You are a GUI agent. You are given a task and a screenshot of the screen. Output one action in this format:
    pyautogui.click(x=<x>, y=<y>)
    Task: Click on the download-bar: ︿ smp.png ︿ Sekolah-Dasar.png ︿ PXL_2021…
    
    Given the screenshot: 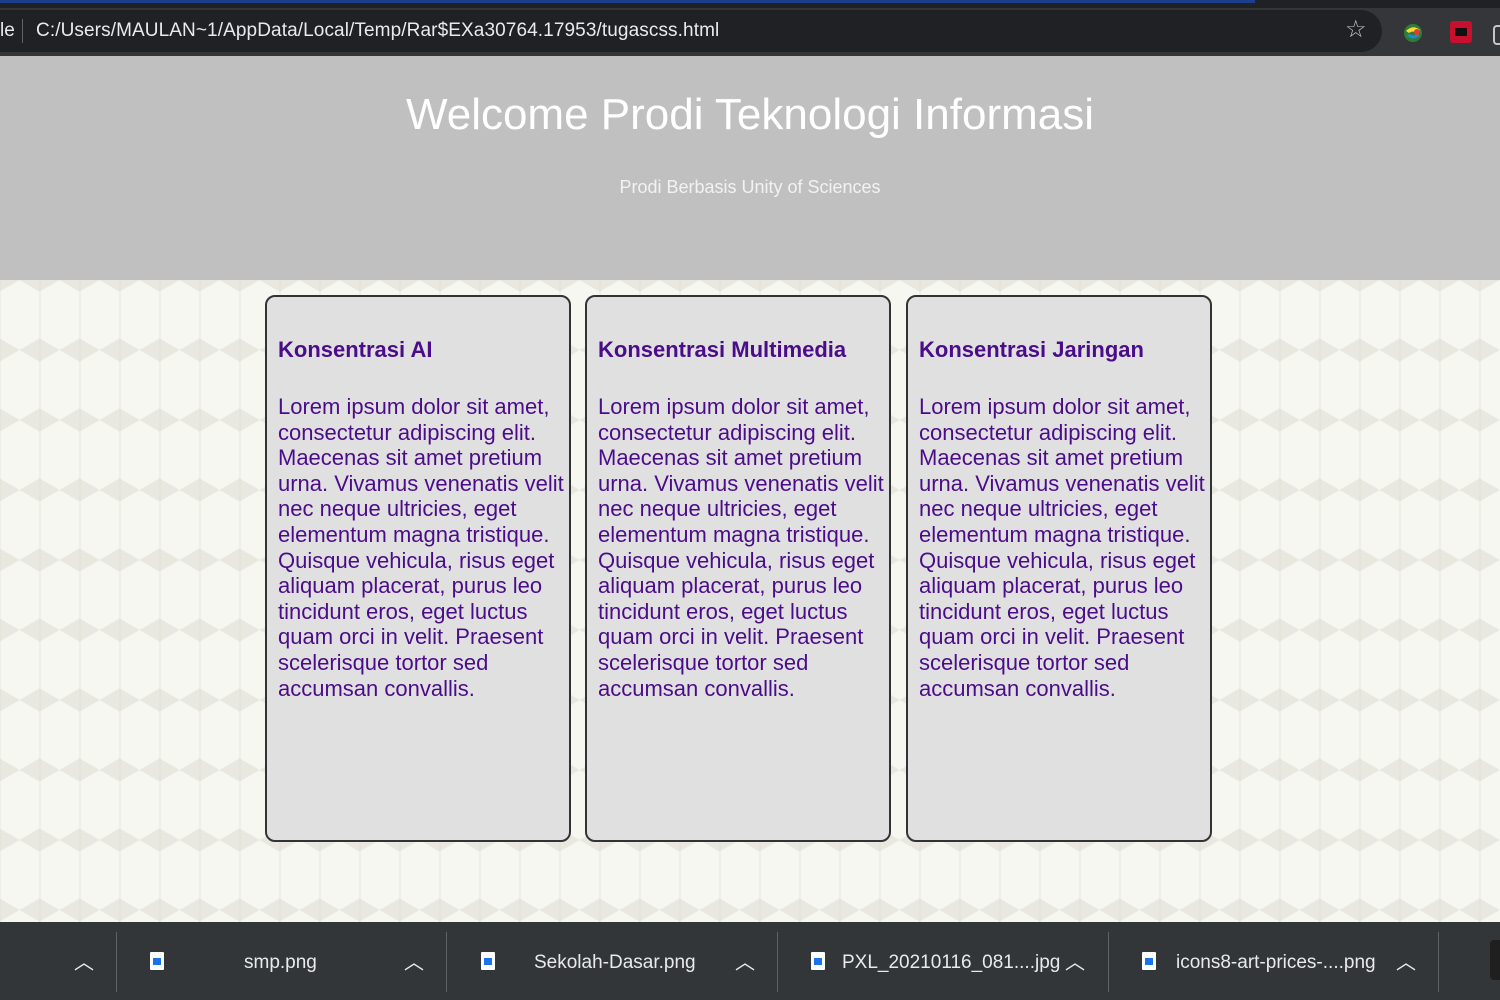 What is the action you would take?
    pyautogui.click(x=750, y=961)
    